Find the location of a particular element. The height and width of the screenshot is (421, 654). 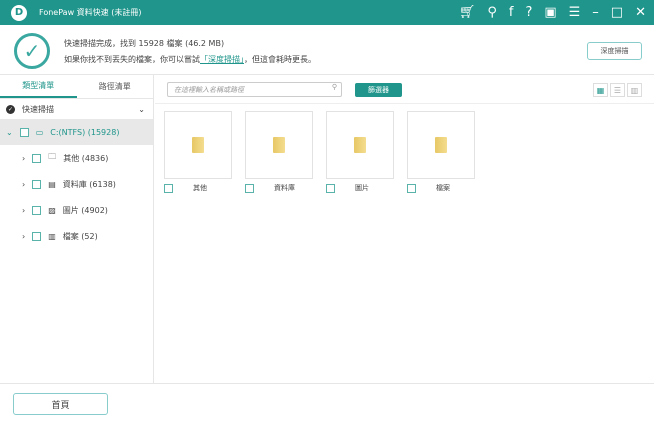

tree-item-drive: ⌄ ▭ C:(NTFS) (15928) is located at coordinates (76, 132).